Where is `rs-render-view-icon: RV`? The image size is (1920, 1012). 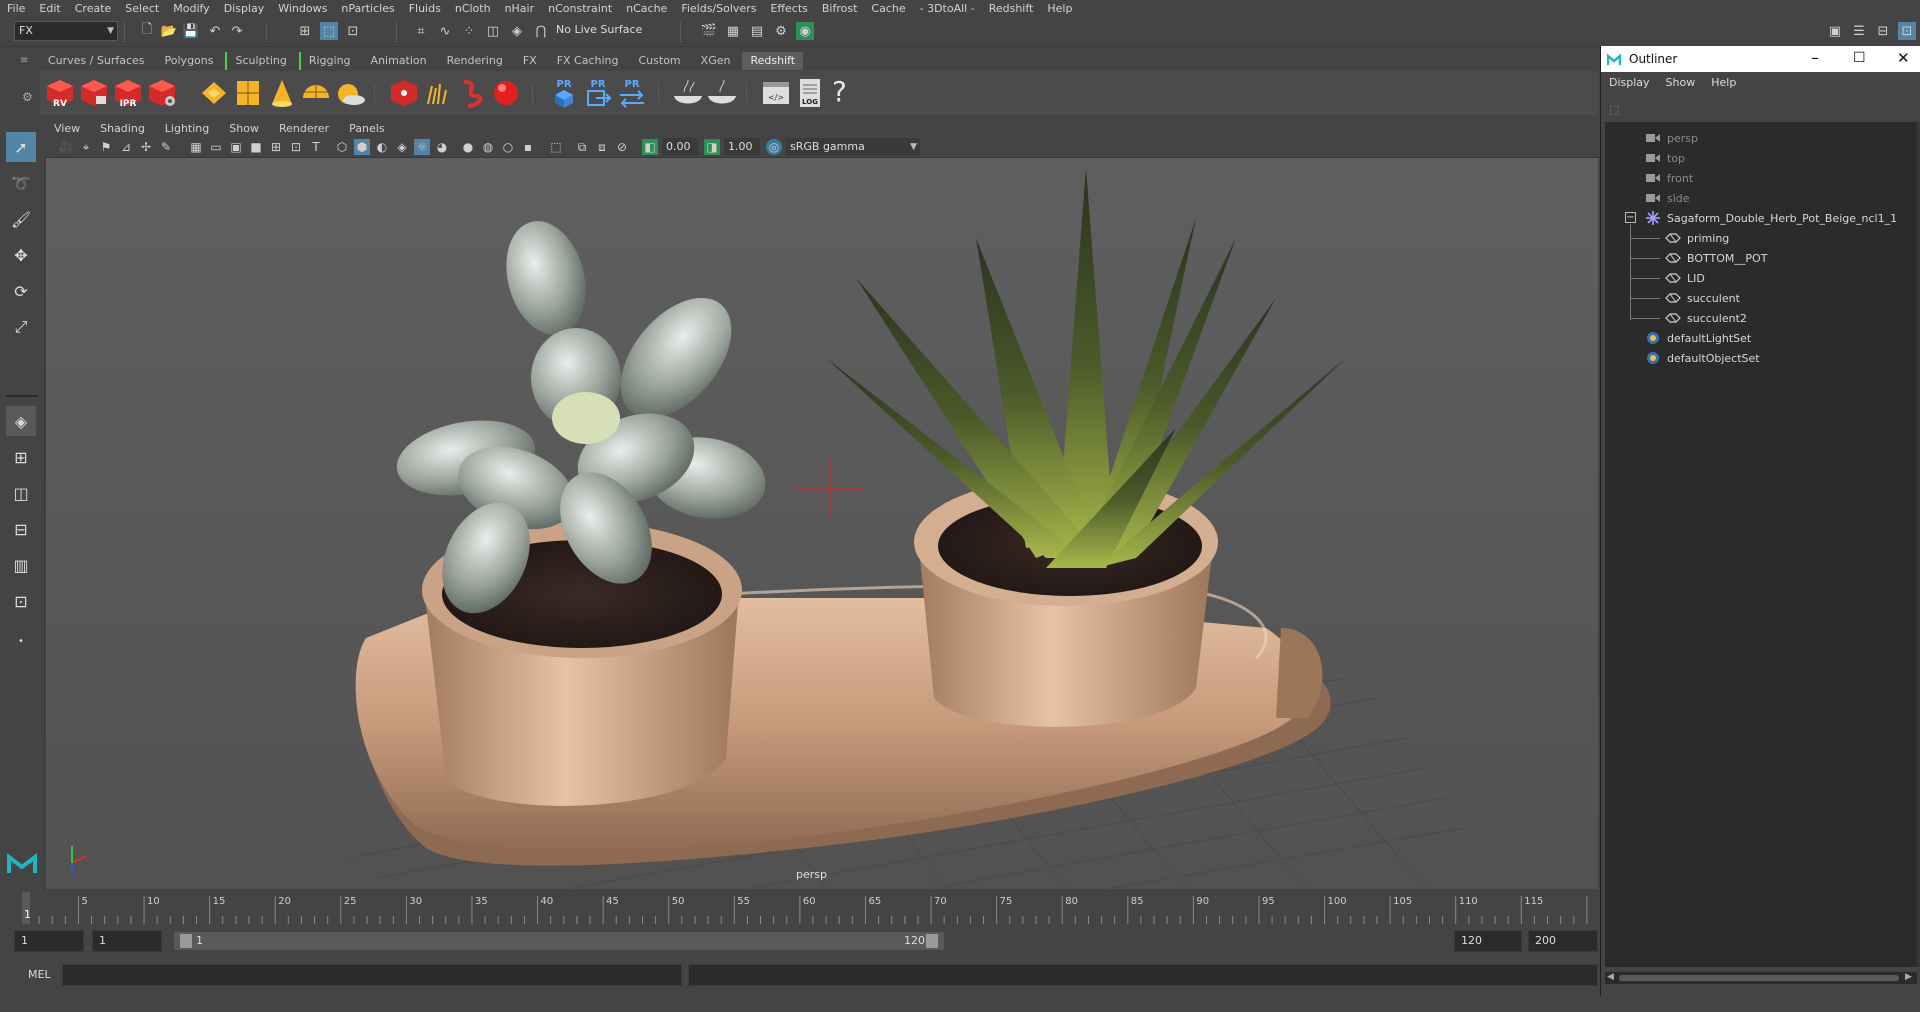
rs-render-view-icon: RV is located at coordinates (60, 93).